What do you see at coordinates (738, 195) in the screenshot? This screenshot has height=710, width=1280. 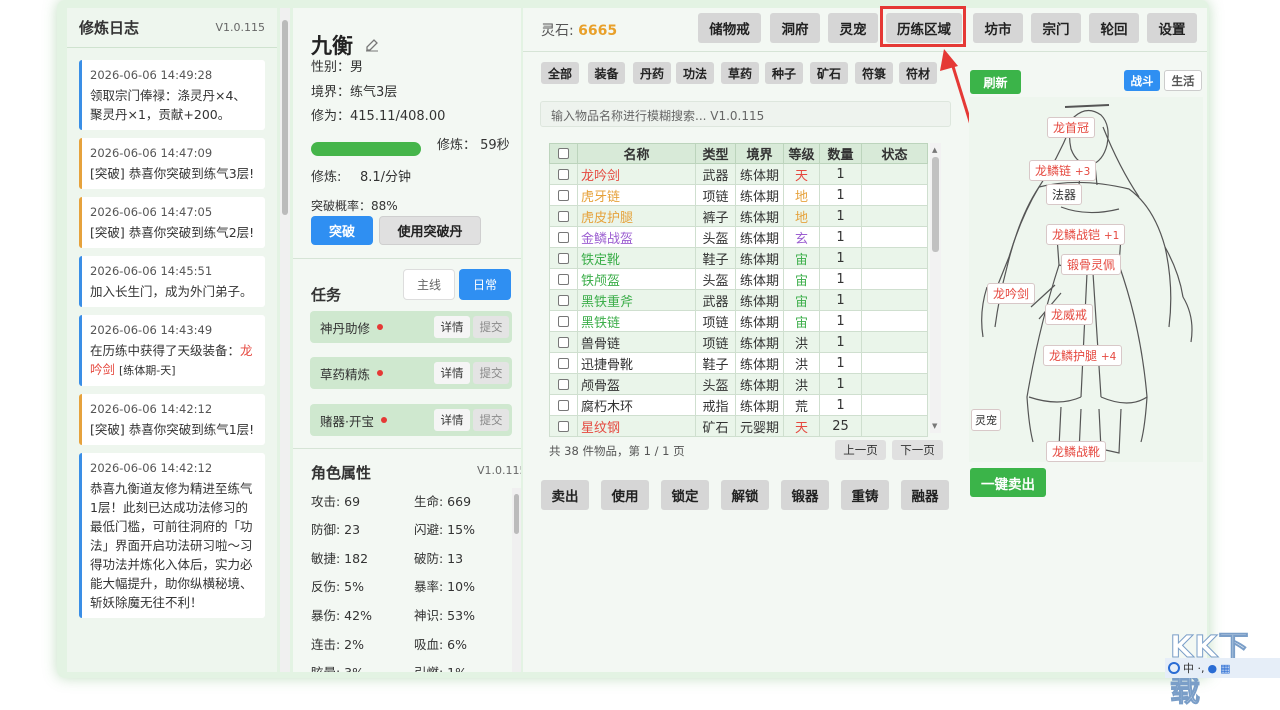 I see `table-row: 虎牙链 项链 练体期地 1` at bounding box center [738, 195].